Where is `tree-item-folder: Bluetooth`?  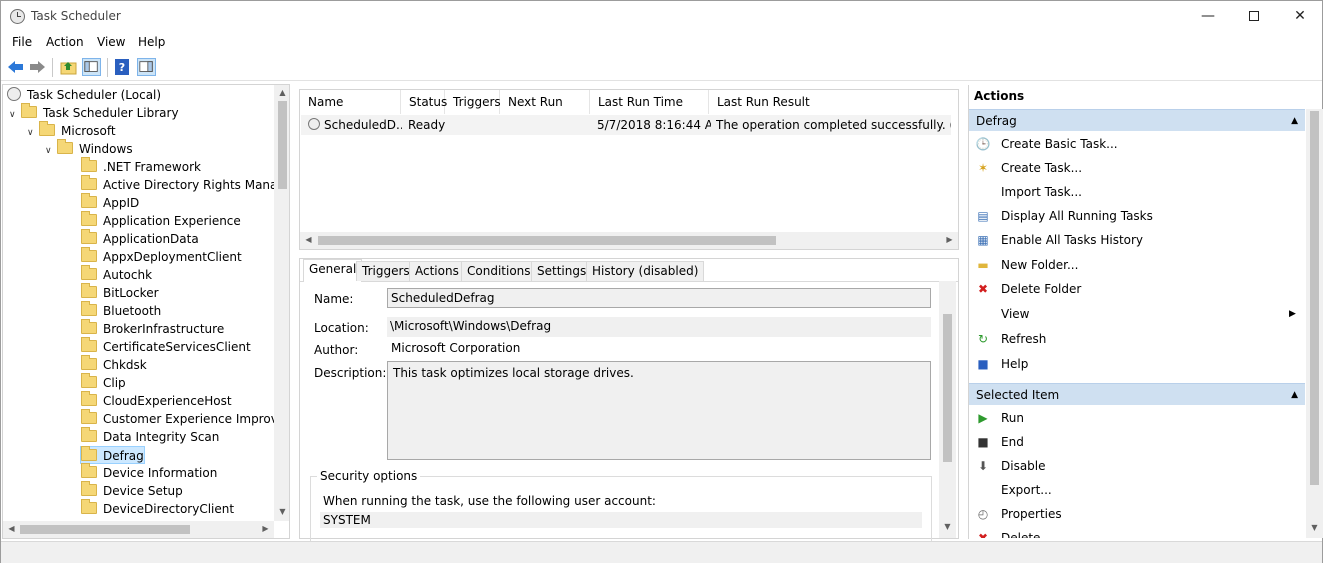 tree-item-folder: Bluetooth is located at coordinates (121, 310).